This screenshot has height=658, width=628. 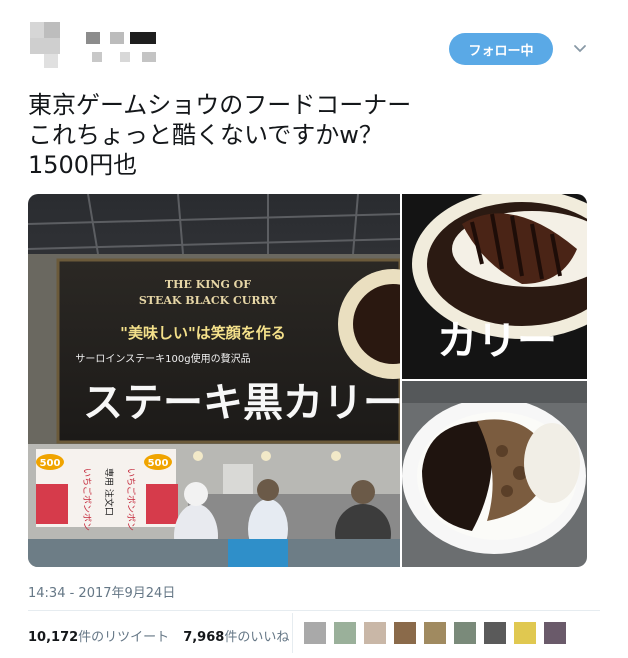 What do you see at coordinates (105, 47) in the screenshot?
I see `blurred-user-info` at bounding box center [105, 47].